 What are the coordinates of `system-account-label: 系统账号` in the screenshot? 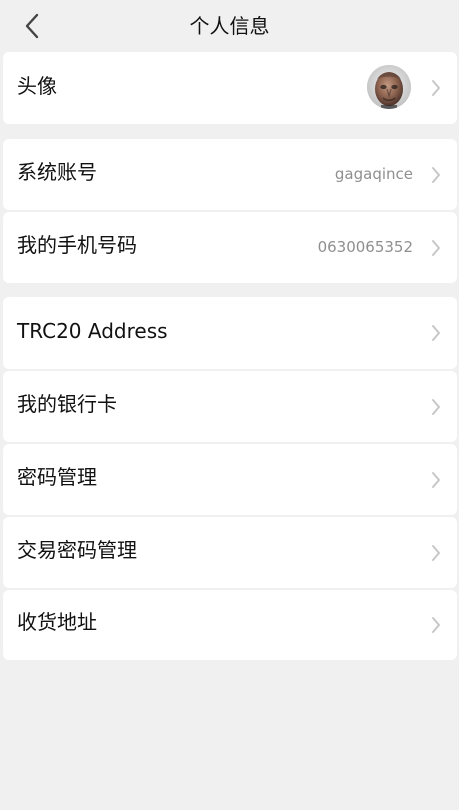 It's located at (57, 172).